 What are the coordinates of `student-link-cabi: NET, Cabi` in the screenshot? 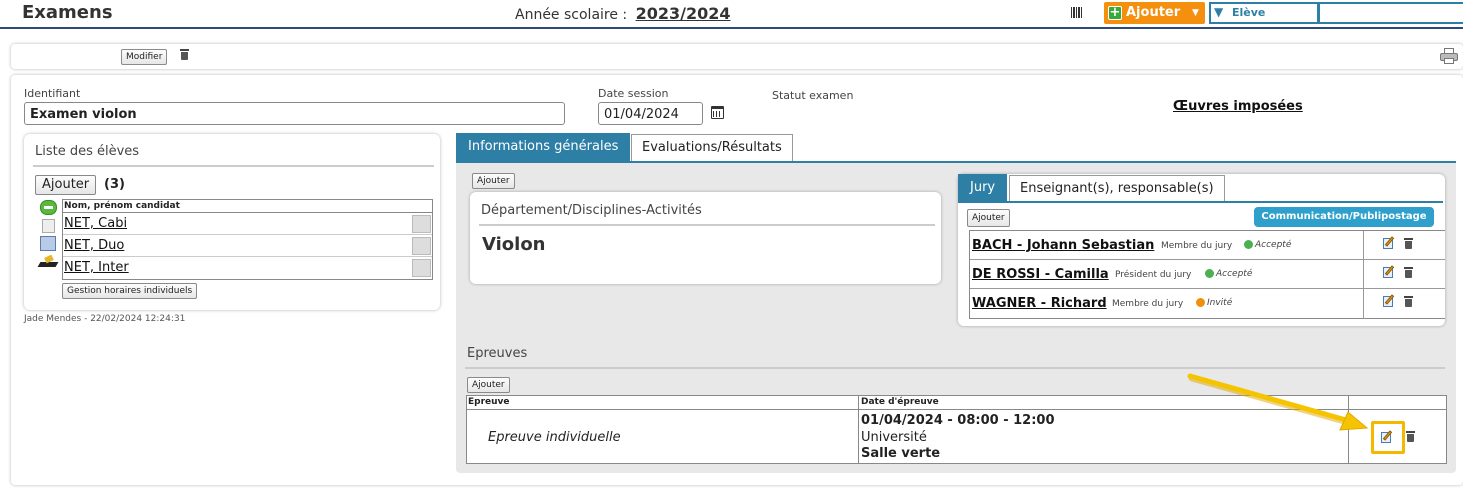 It's located at (95, 223).